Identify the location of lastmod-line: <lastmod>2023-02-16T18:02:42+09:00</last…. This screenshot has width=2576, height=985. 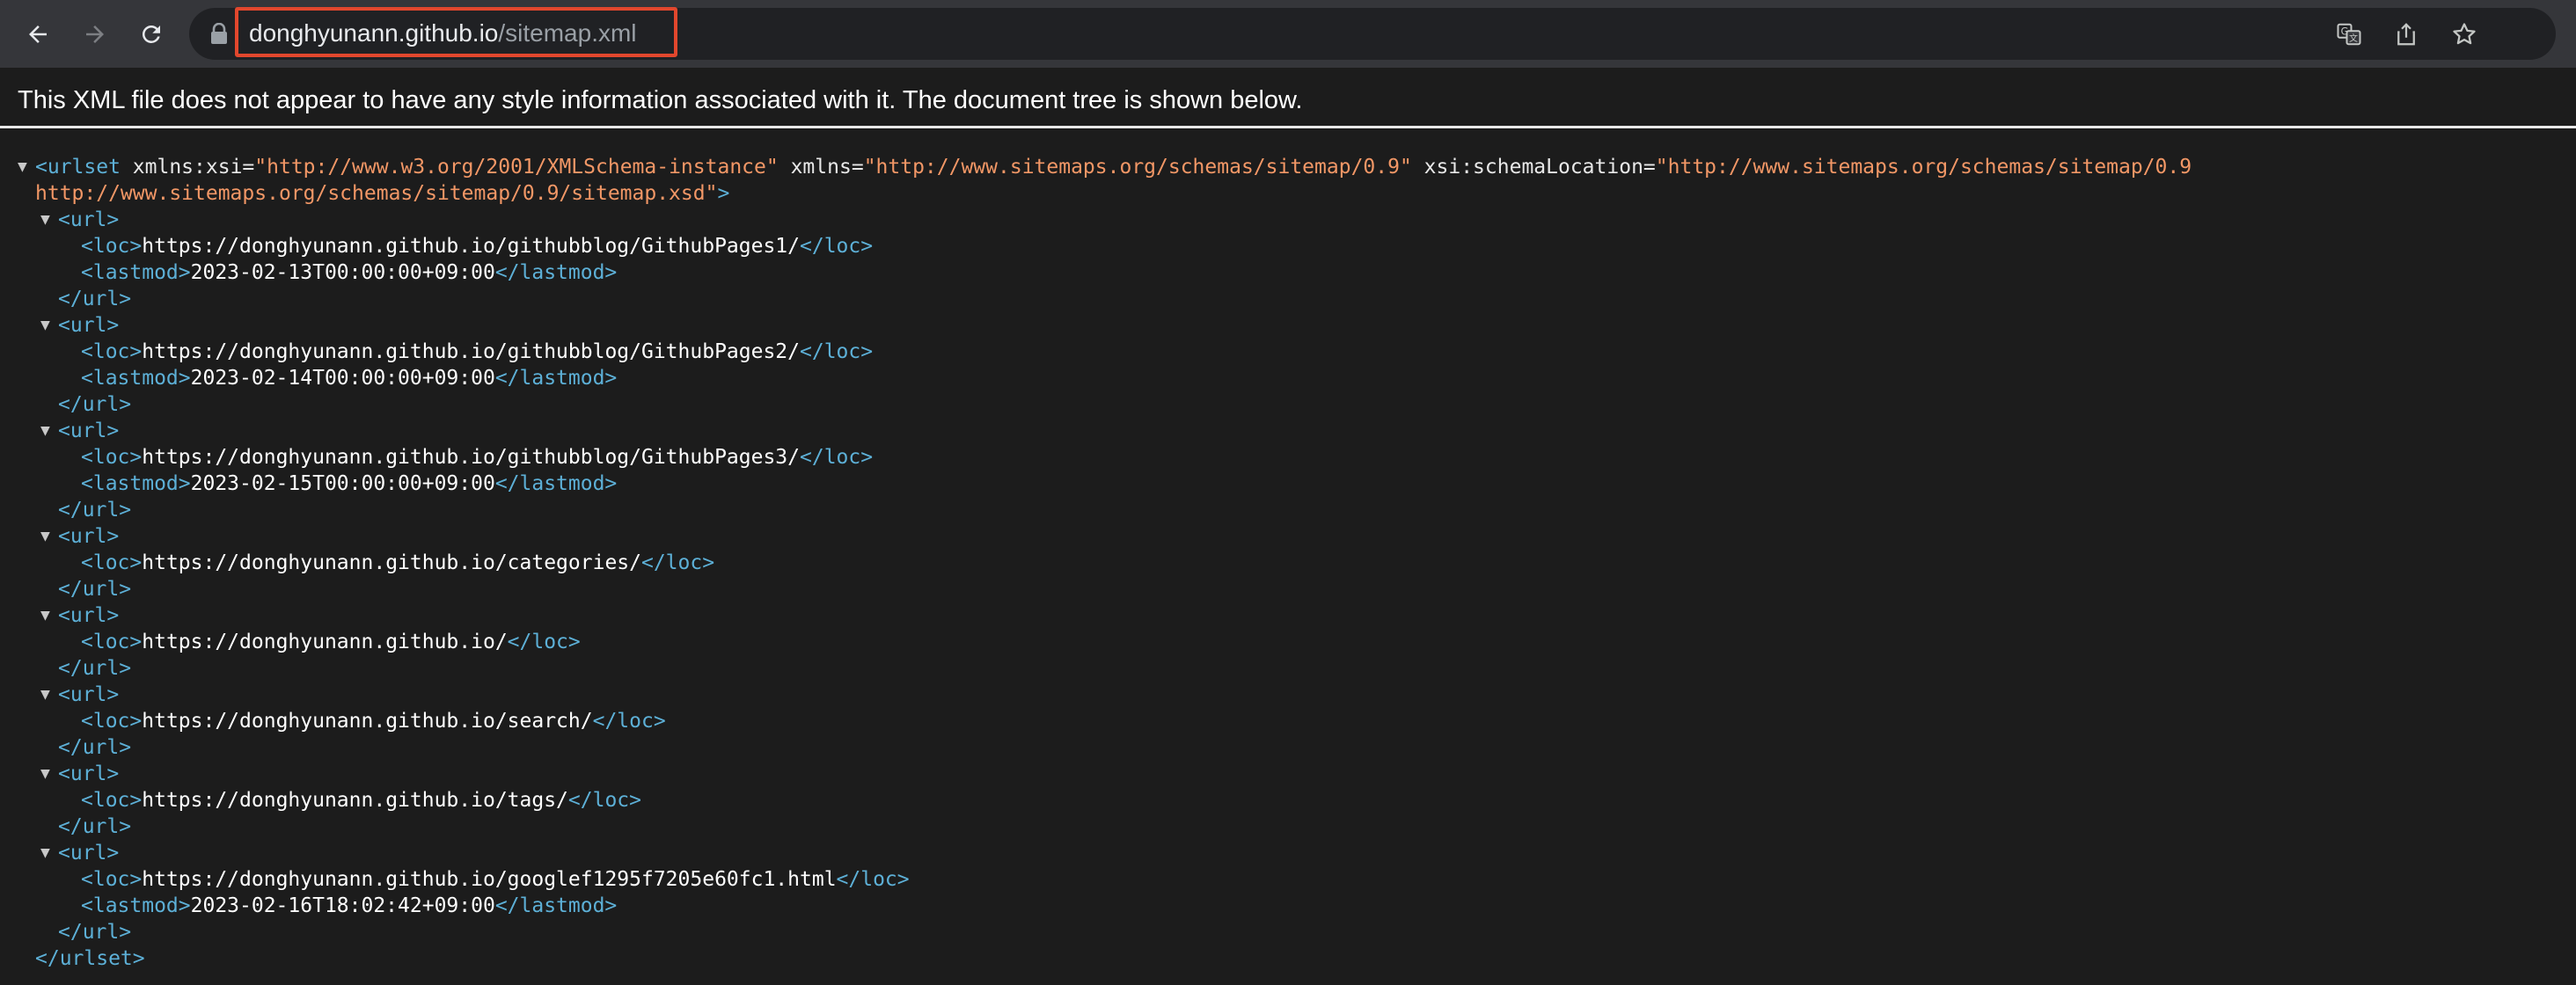
(1288, 906).